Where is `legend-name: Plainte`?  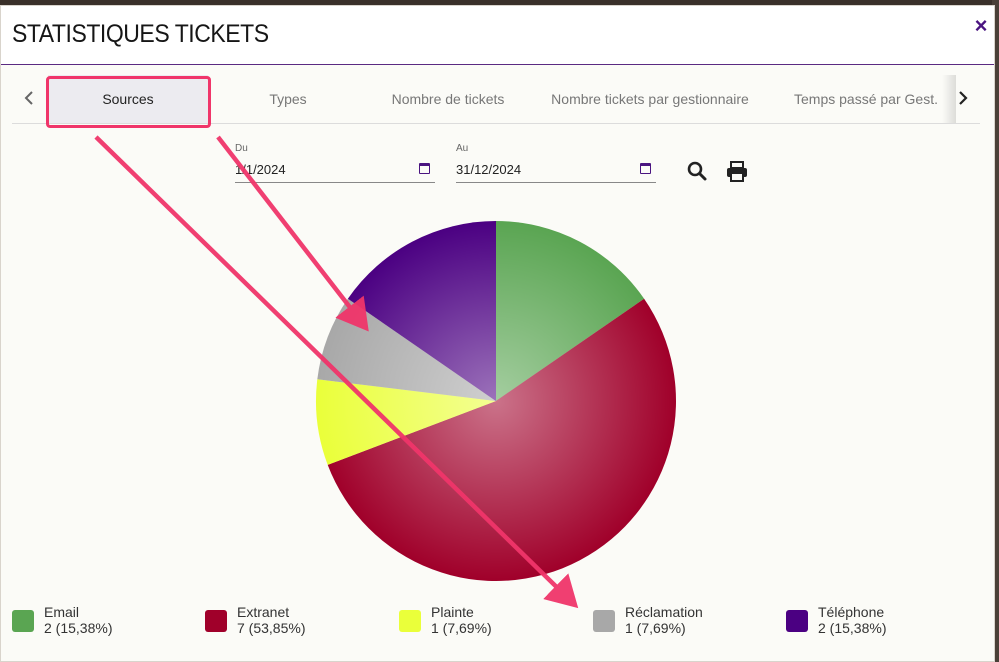
legend-name: Plainte is located at coordinates (452, 612).